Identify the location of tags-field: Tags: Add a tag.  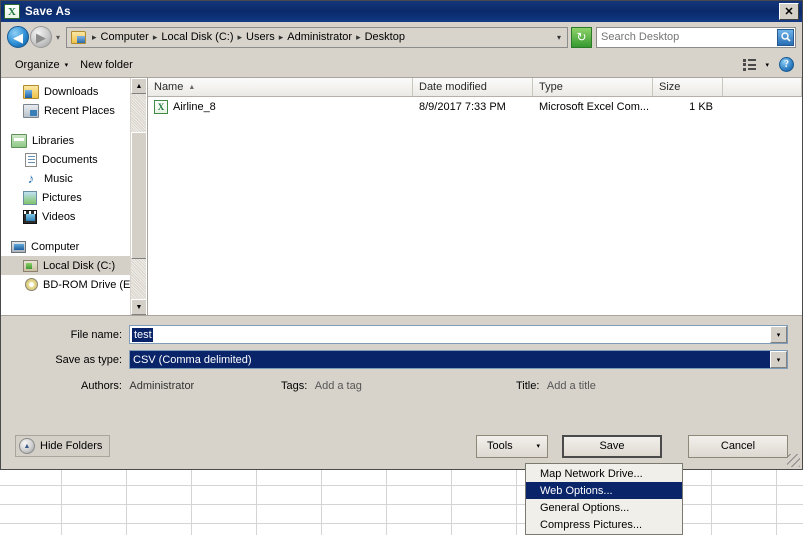
(398, 386).